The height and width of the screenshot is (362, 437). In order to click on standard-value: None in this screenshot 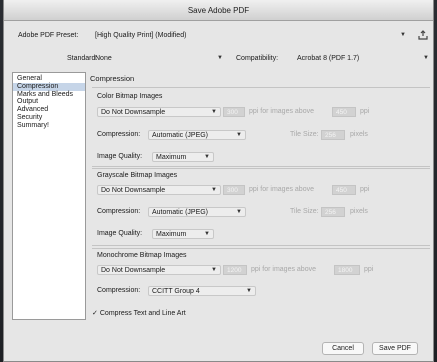, I will do `click(103, 58)`.